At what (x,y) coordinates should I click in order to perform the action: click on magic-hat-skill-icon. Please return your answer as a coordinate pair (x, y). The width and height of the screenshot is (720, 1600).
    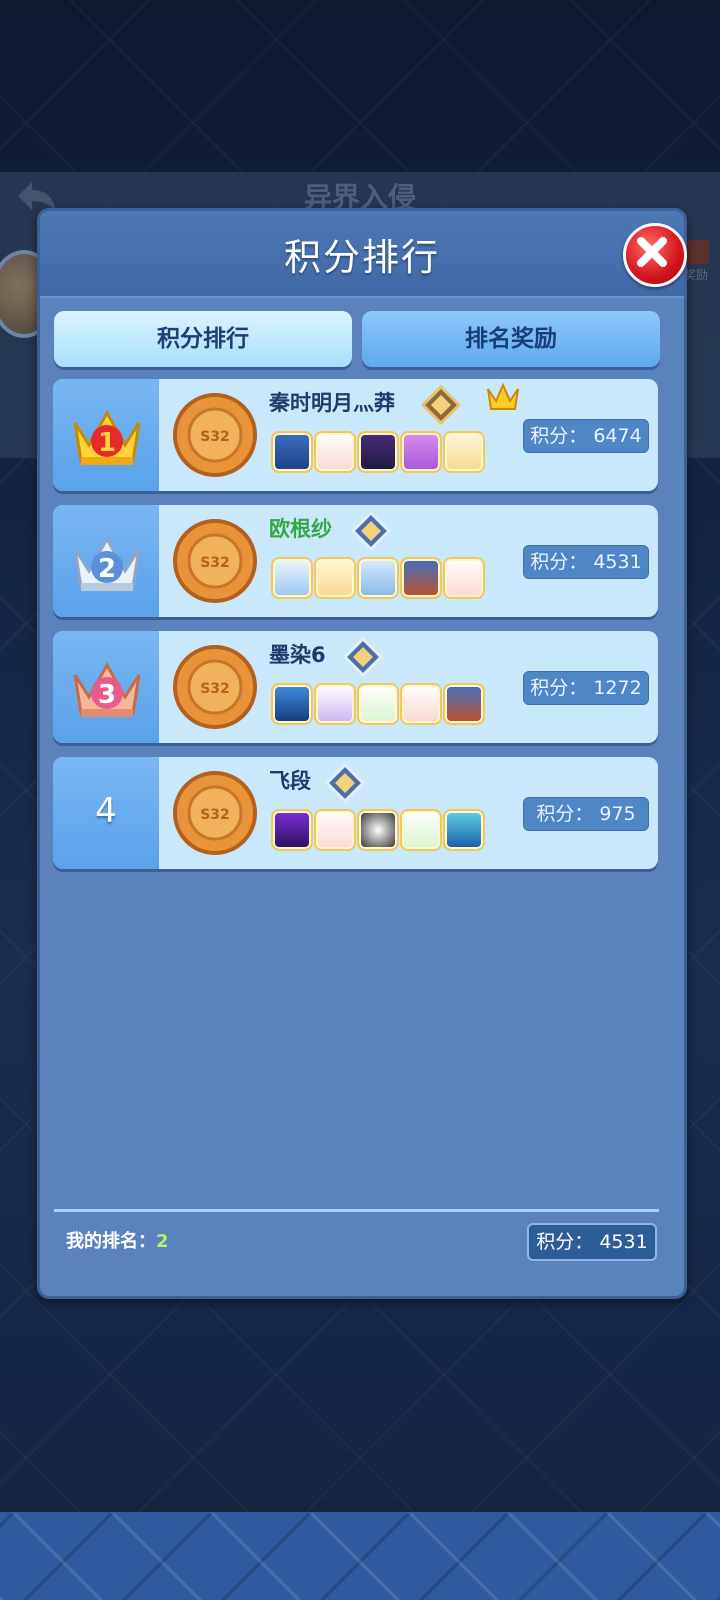
    Looking at the image, I should click on (335, 704).